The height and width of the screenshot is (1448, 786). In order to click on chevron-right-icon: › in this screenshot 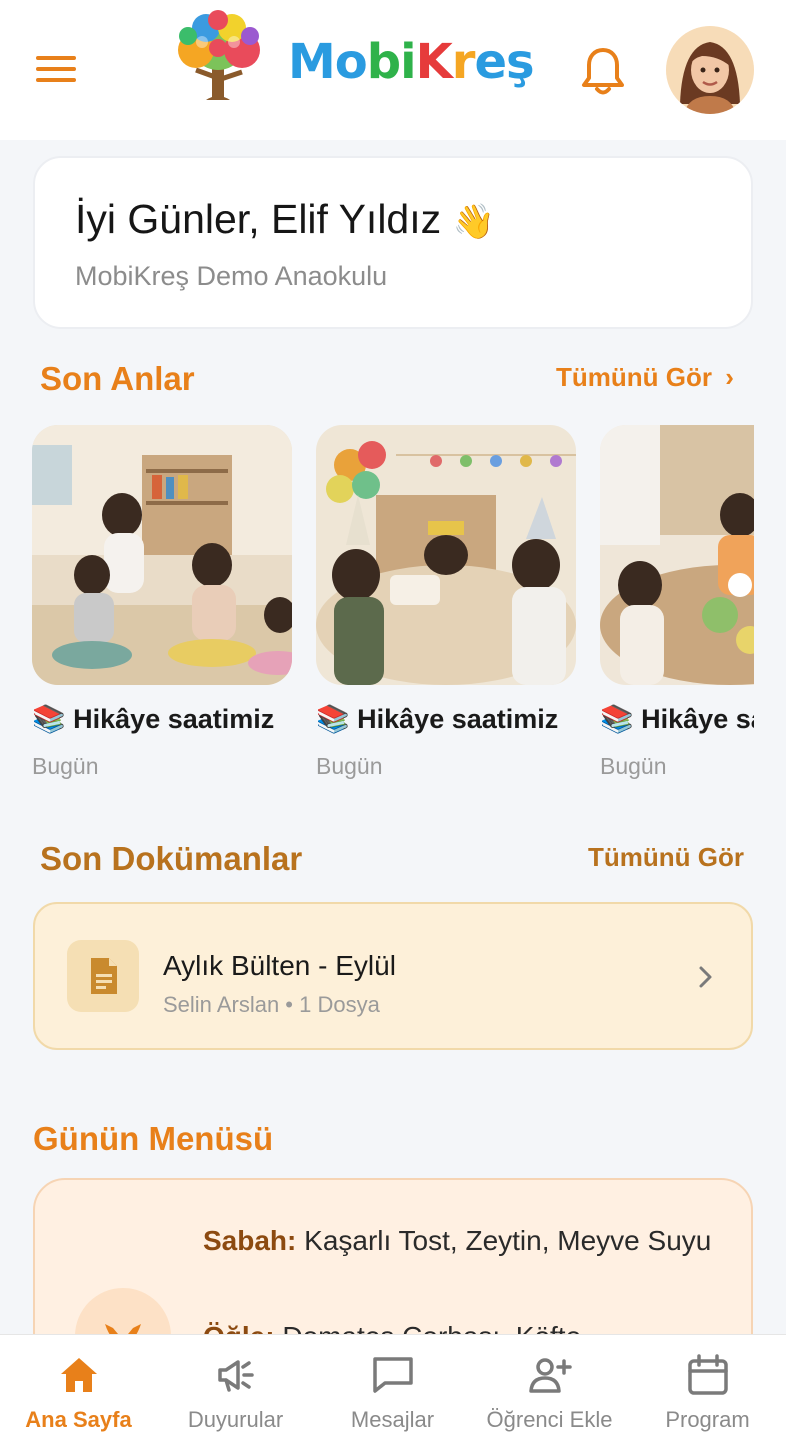, I will do `click(729, 377)`.